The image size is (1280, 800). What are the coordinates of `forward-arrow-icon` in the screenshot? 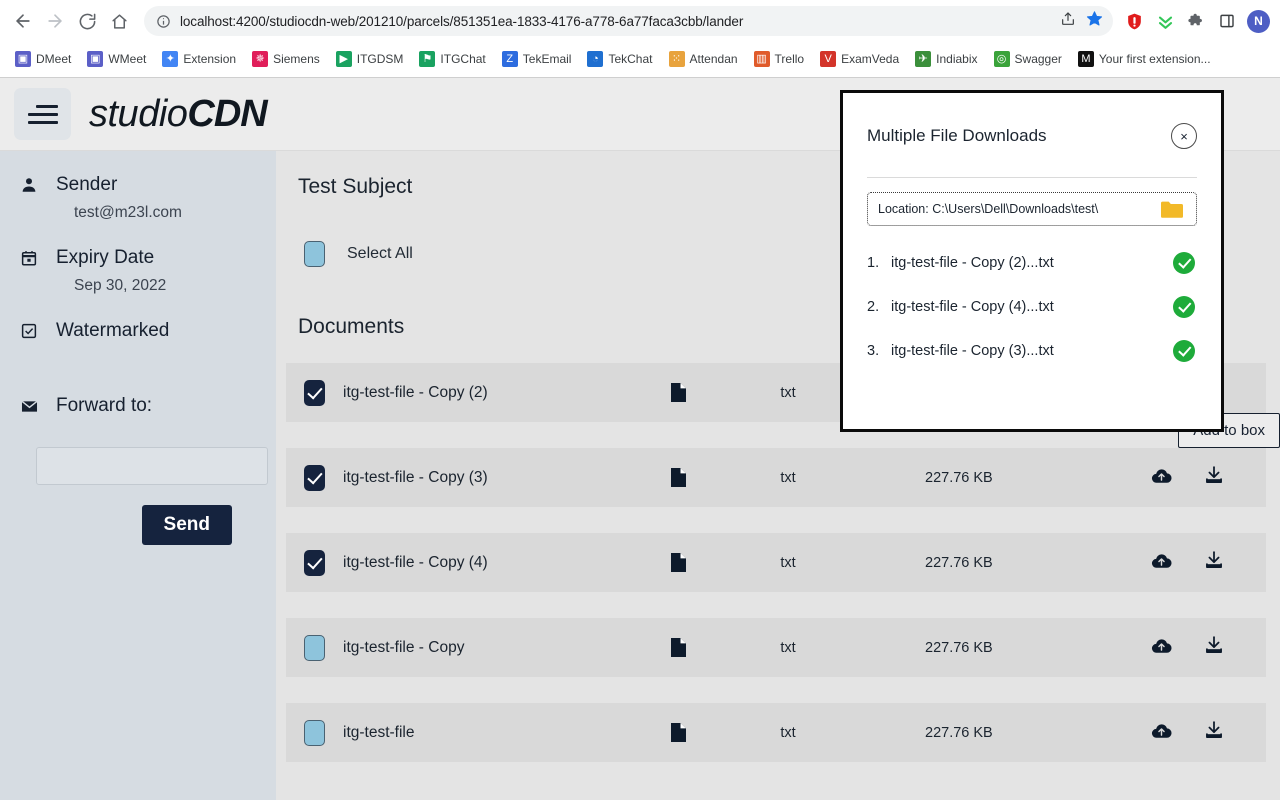 It's located at (55, 21).